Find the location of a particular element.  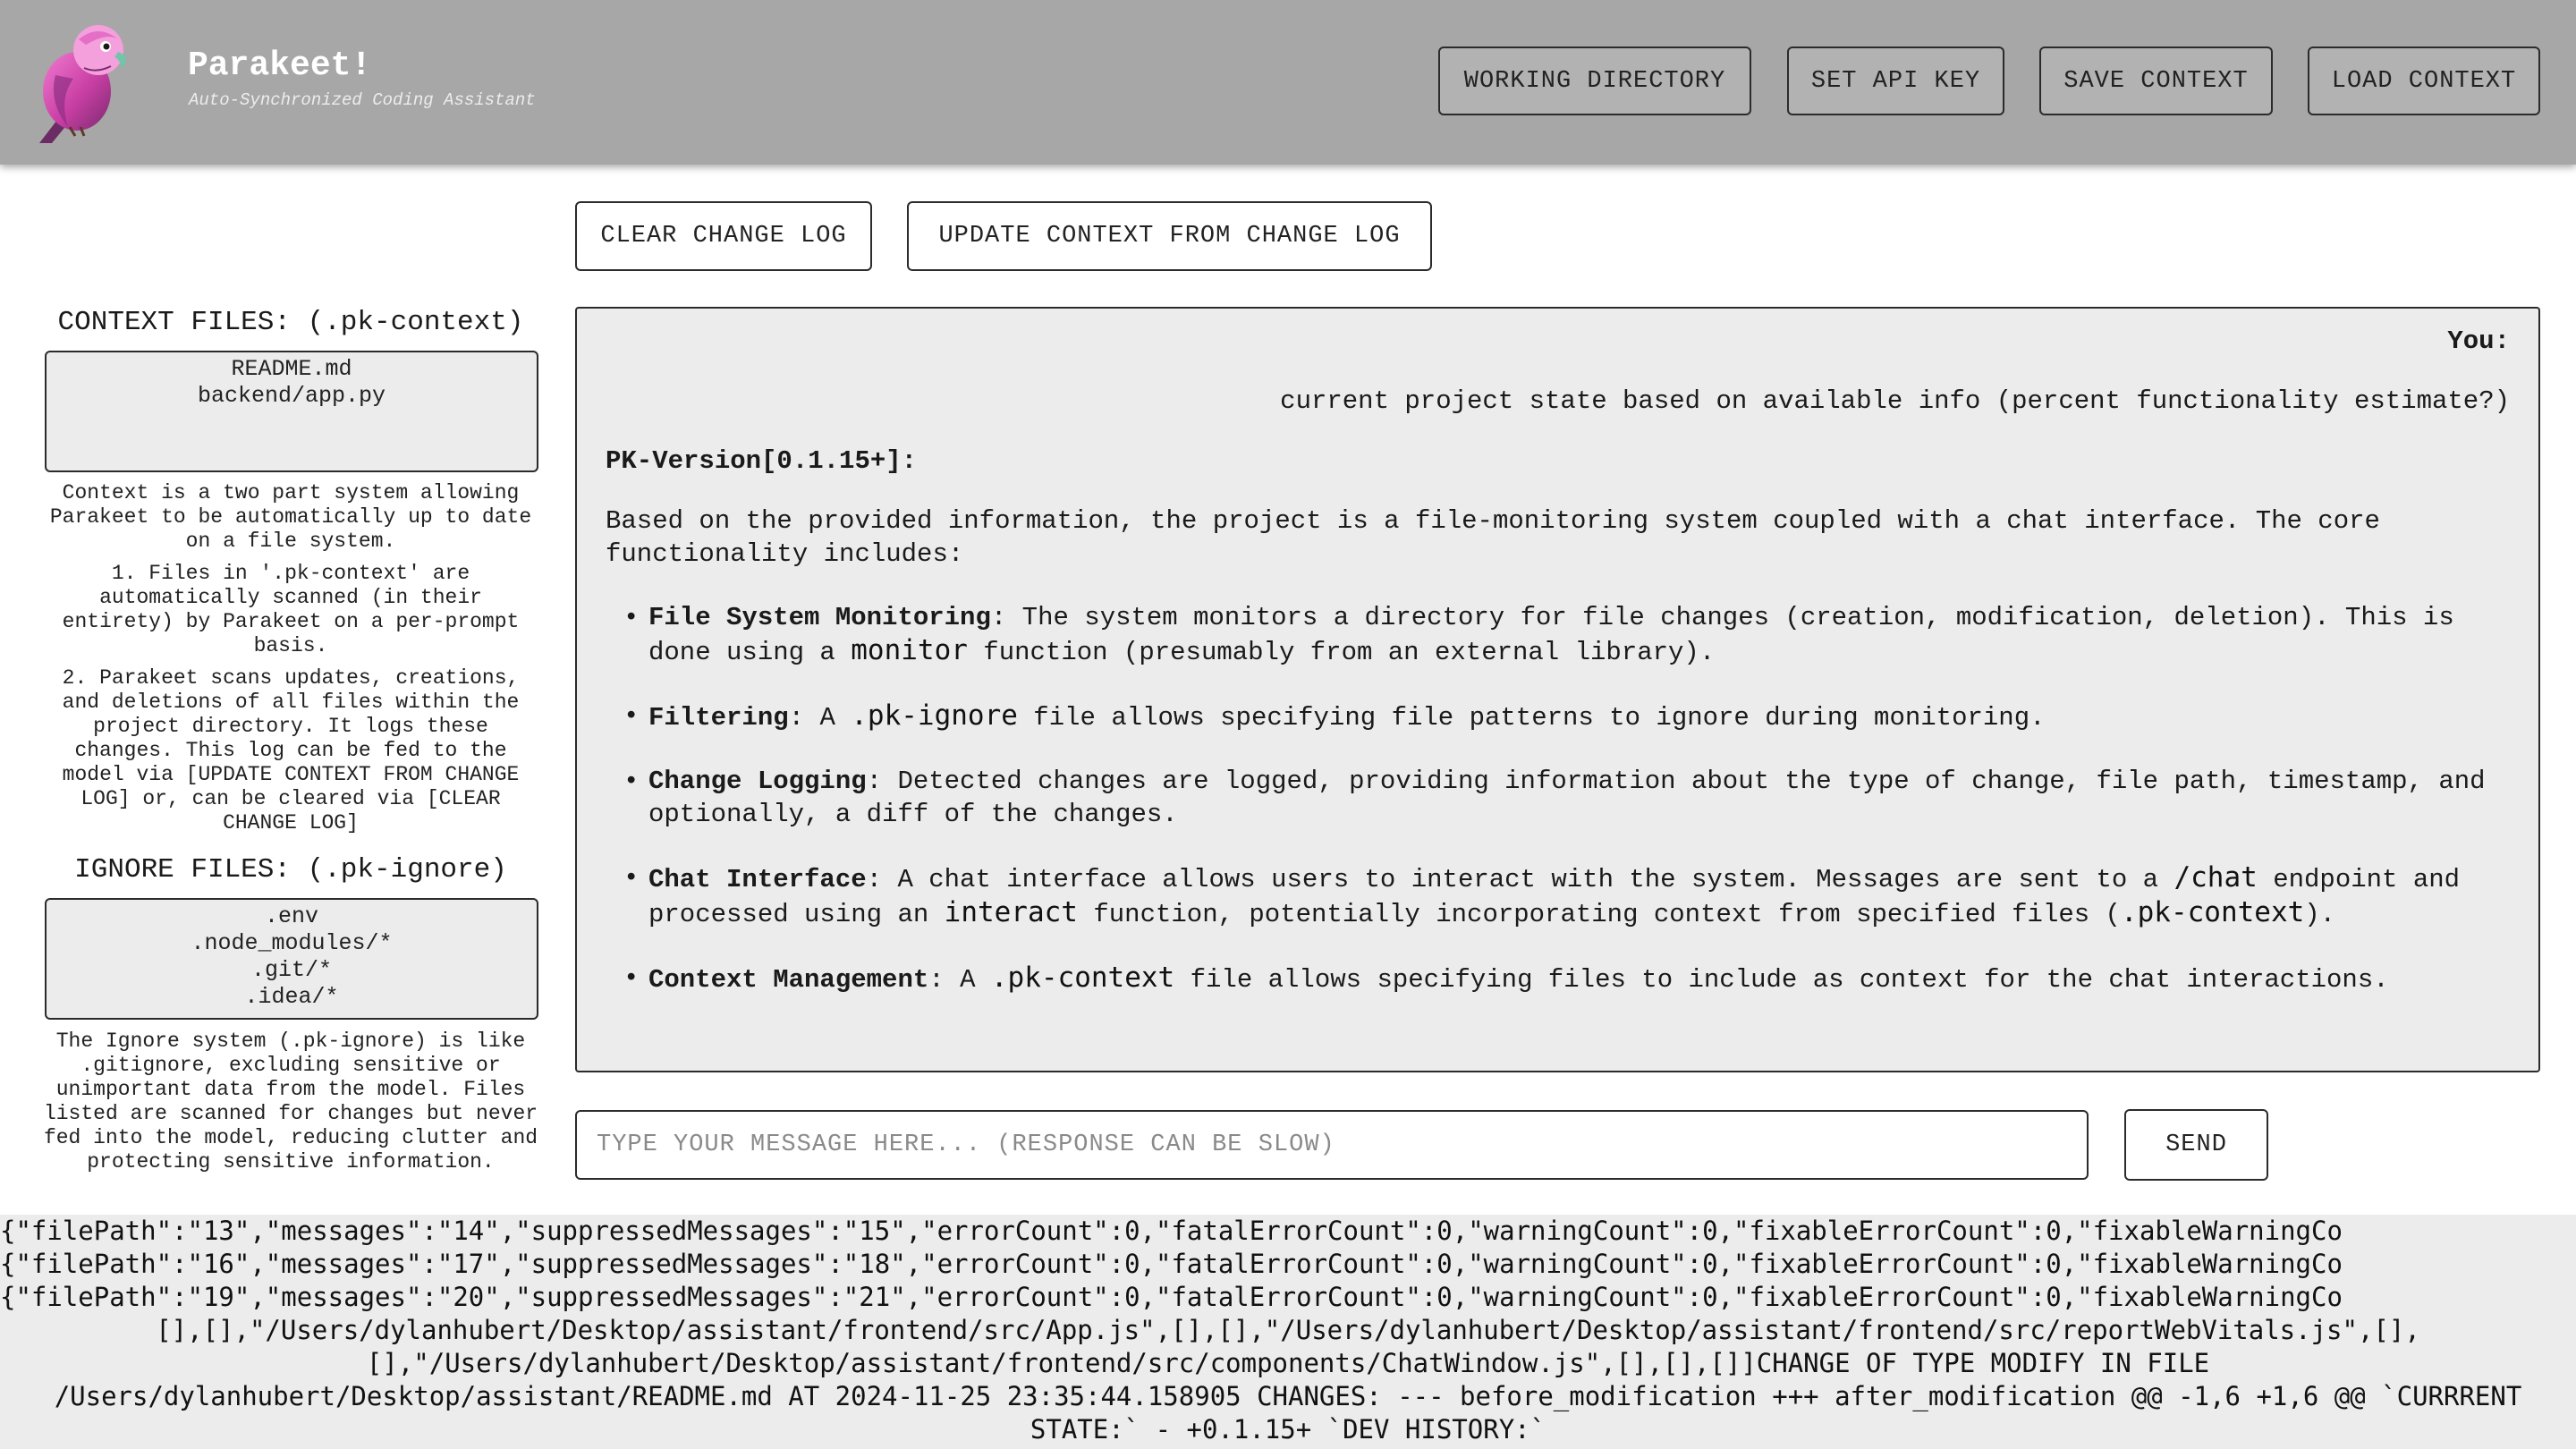

load-context-button: LOAD CONTEXT is located at coordinates (2424, 81).